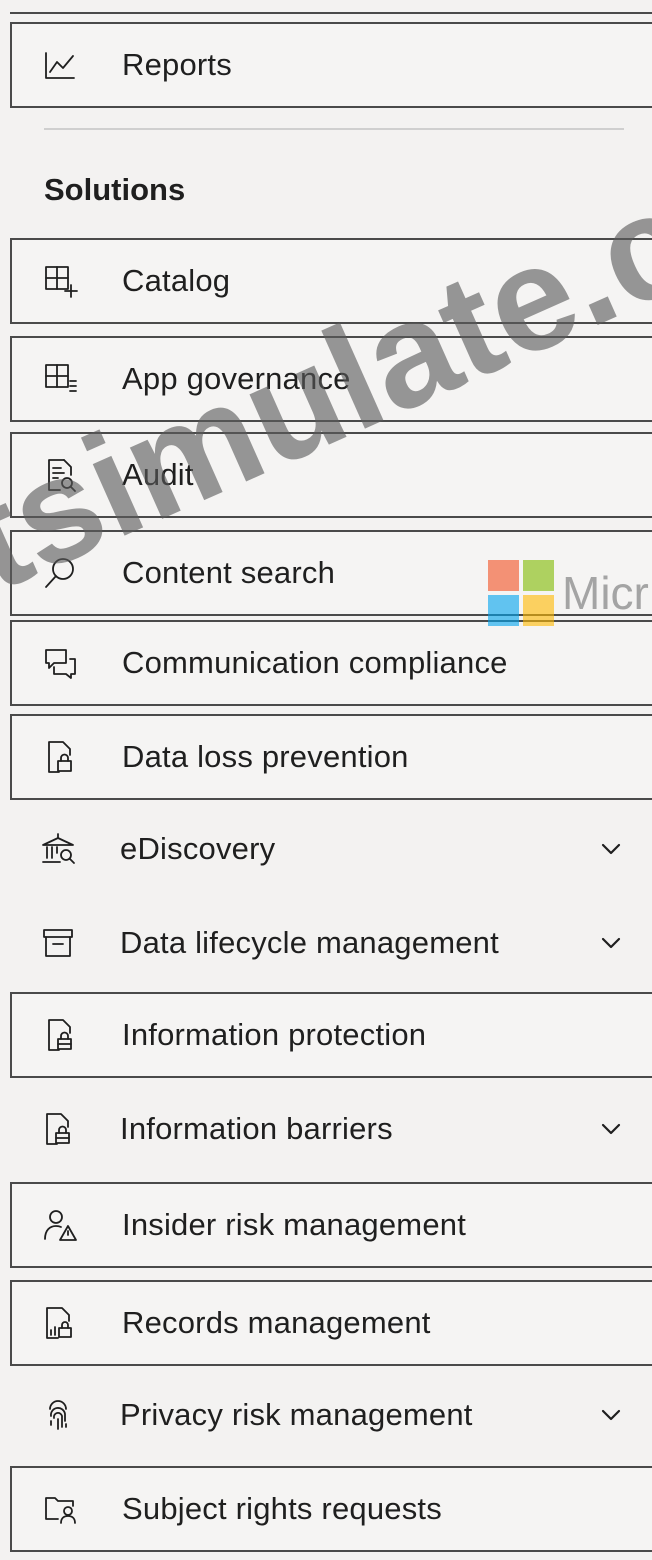 Image resolution: width=652 pixels, height=1560 pixels. What do you see at coordinates (331, 281) in the screenshot?
I see `nav-item-catalog: Catalog` at bounding box center [331, 281].